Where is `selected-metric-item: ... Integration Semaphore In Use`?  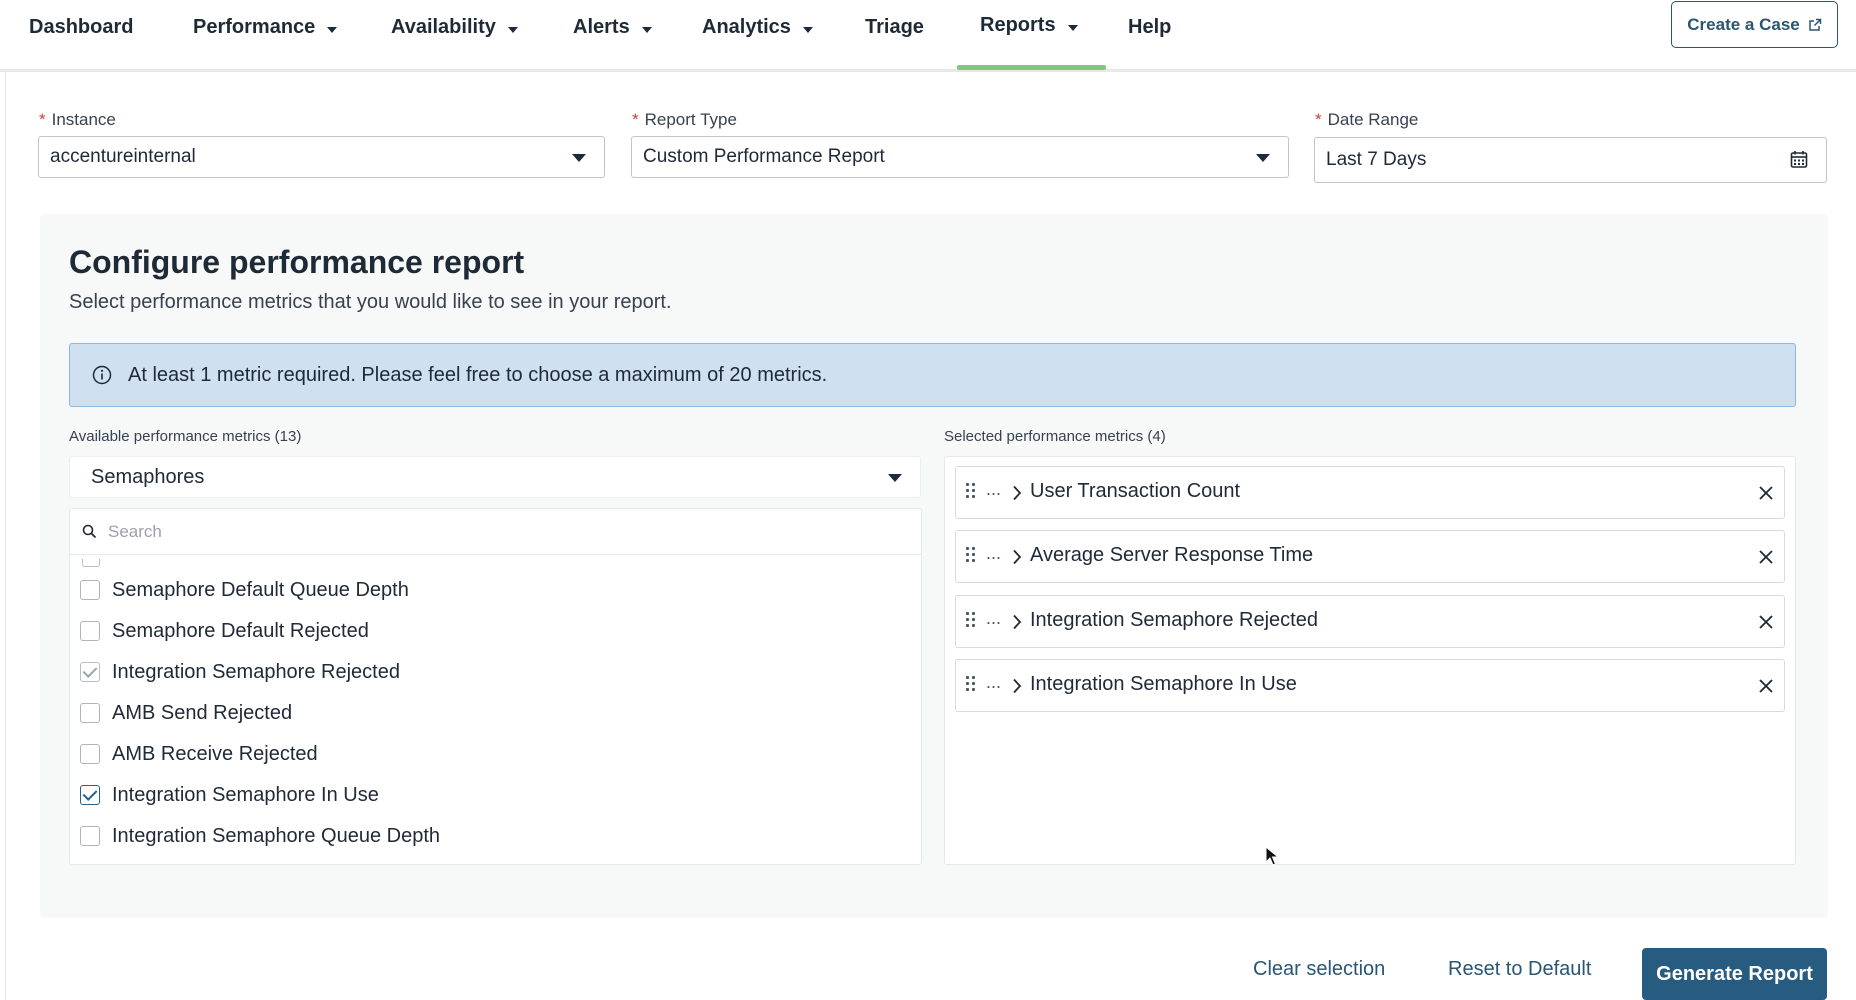 selected-metric-item: ... Integration Semaphore In Use is located at coordinates (1370, 685).